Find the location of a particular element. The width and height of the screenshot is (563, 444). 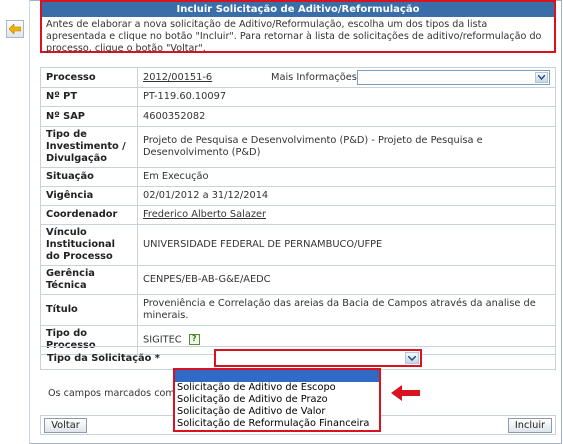

left-rail is located at coordinates (15, 222).